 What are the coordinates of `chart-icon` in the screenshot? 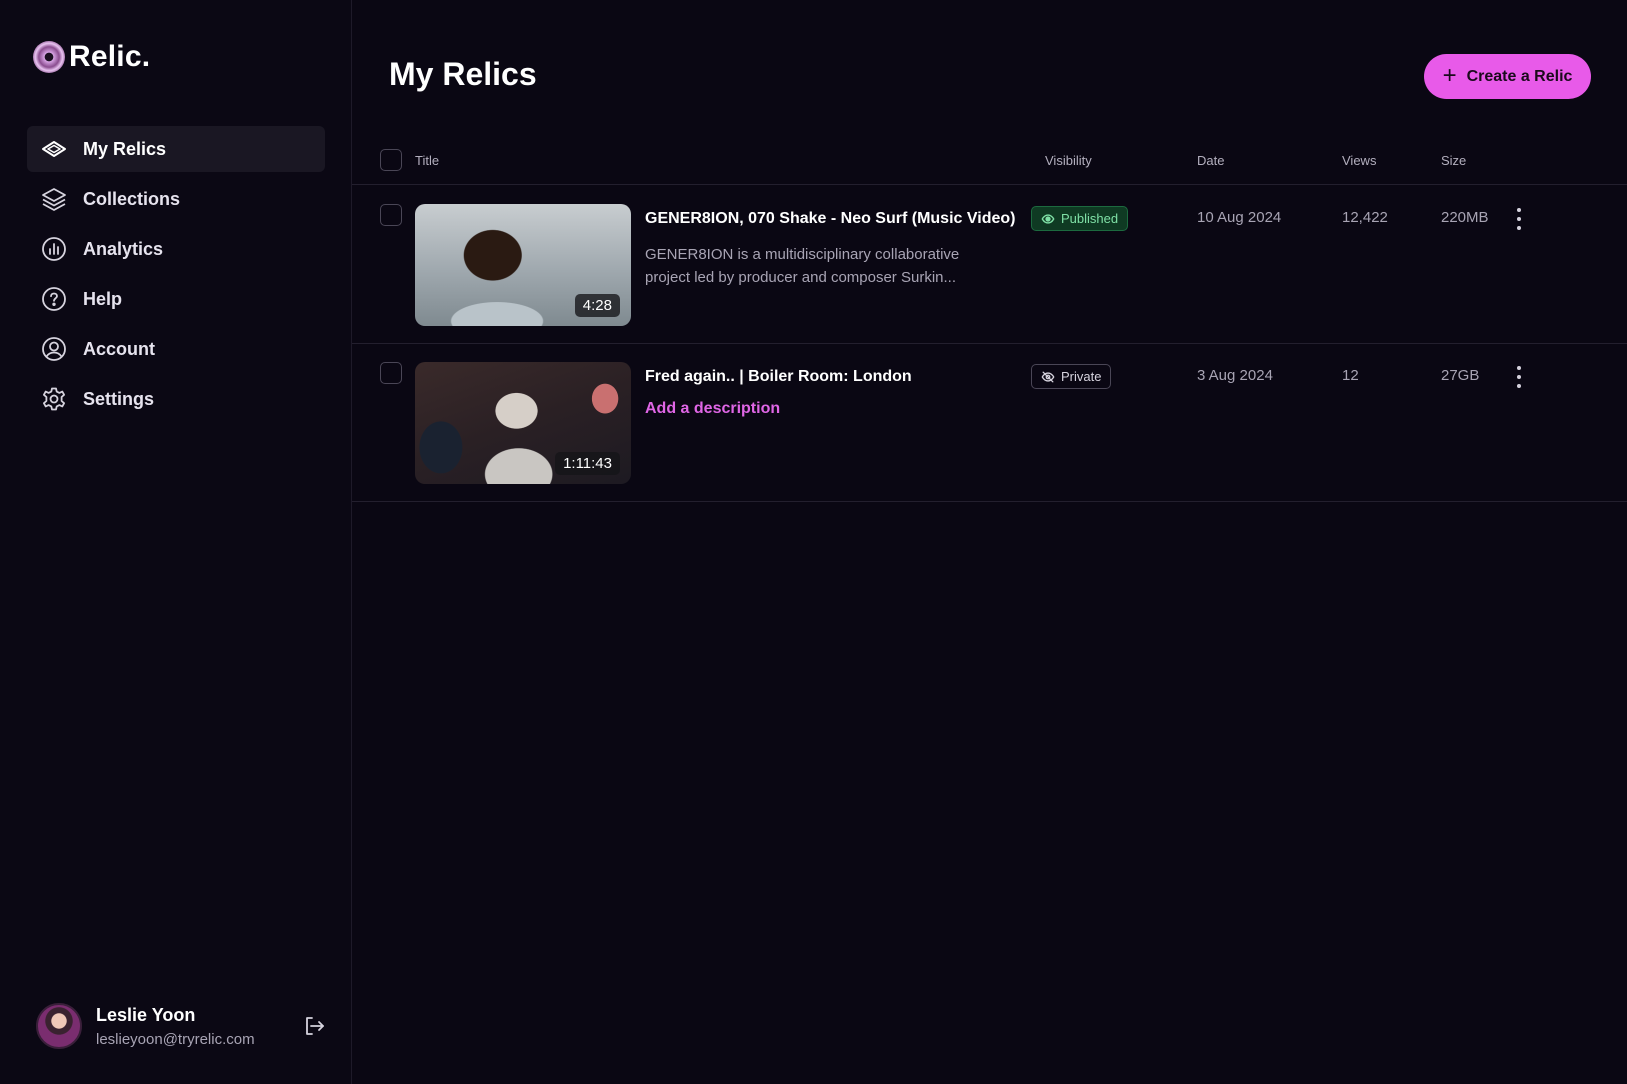 It's located at (54, 249).